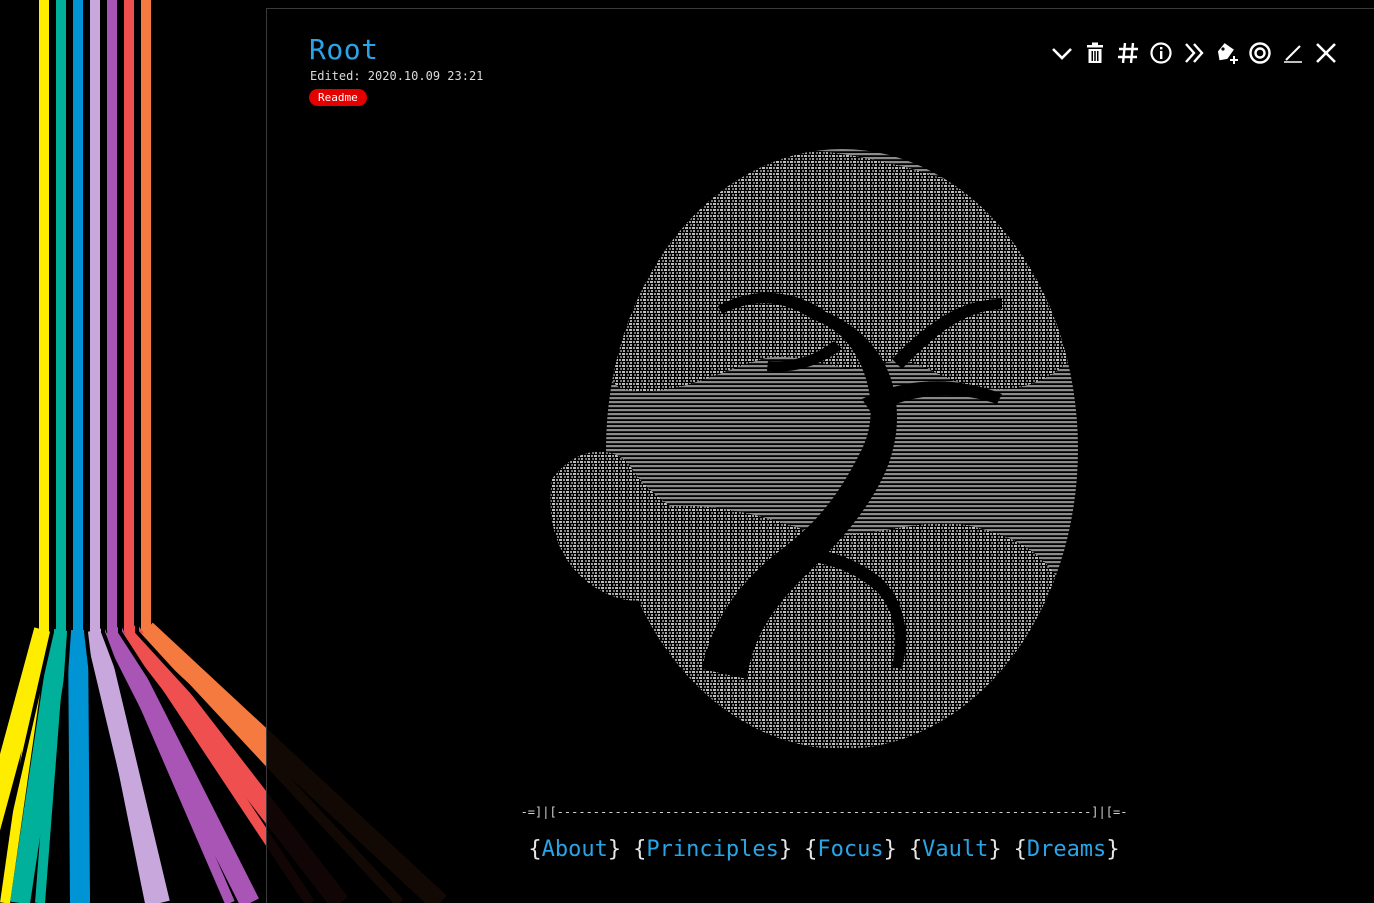  What do you see at coordinates (1066, 849) in the screenshot?
I see `nav-link-dreams: Dreams` at bounding box center [1066, 849].